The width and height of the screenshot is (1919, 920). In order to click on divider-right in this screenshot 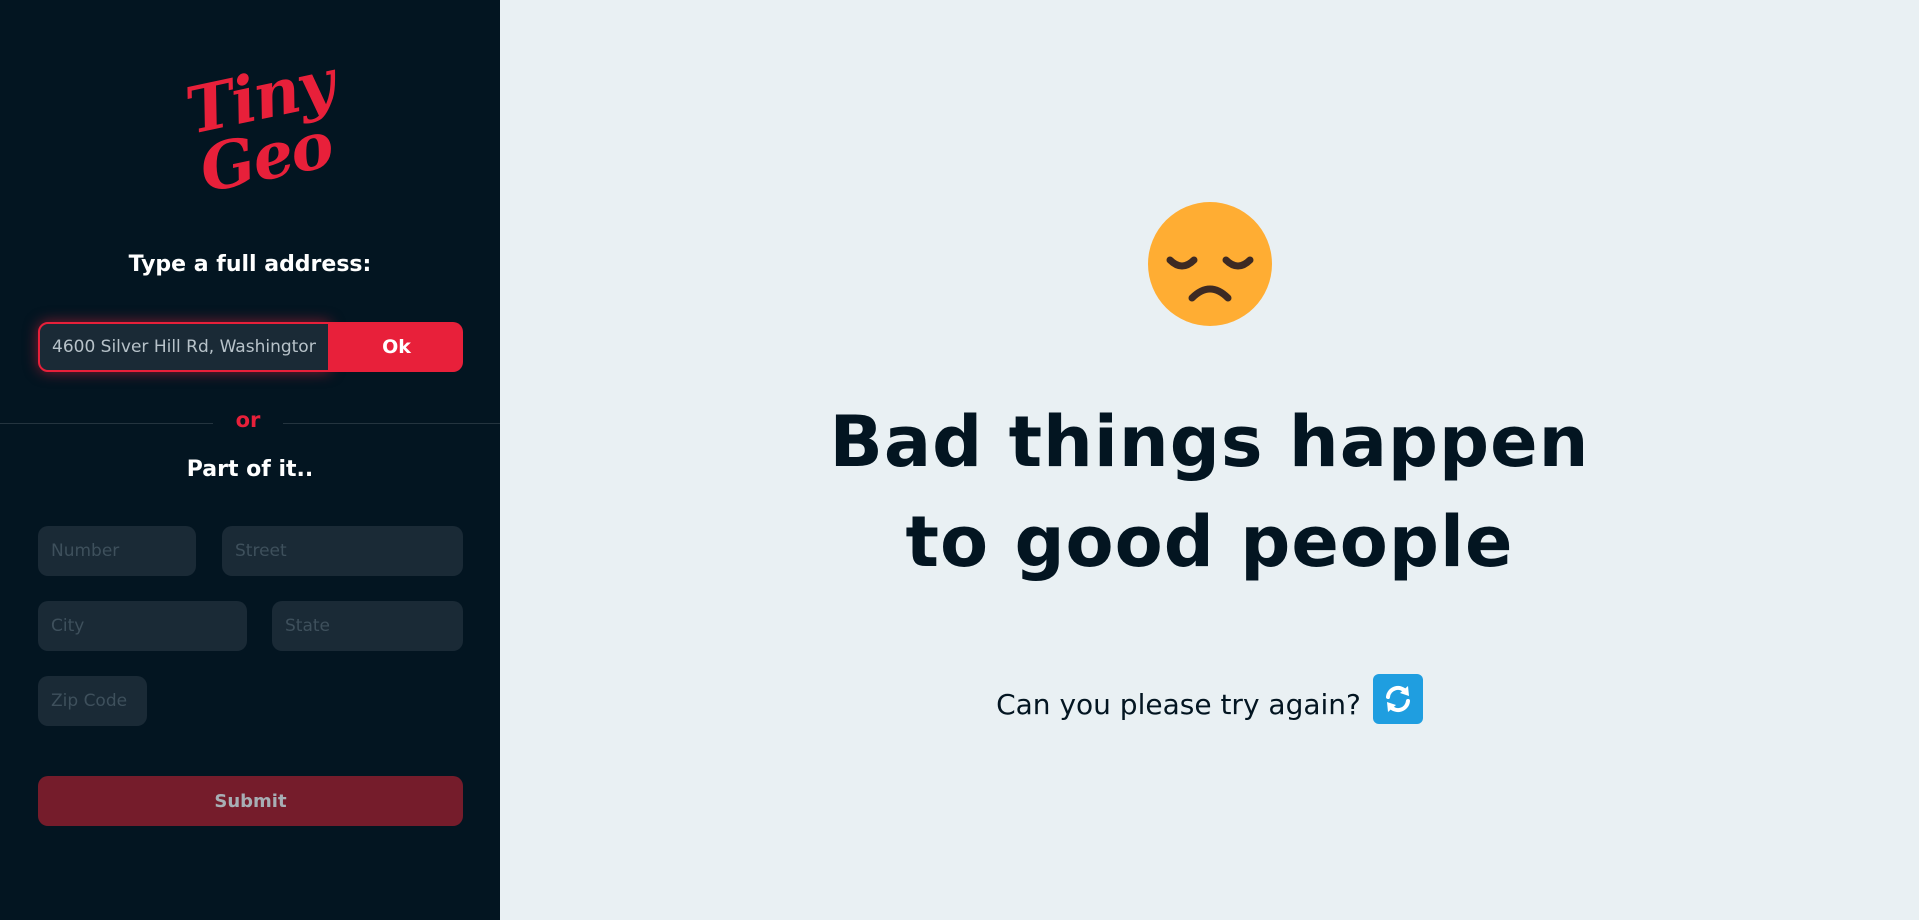, I will do `click(391, 423)`.